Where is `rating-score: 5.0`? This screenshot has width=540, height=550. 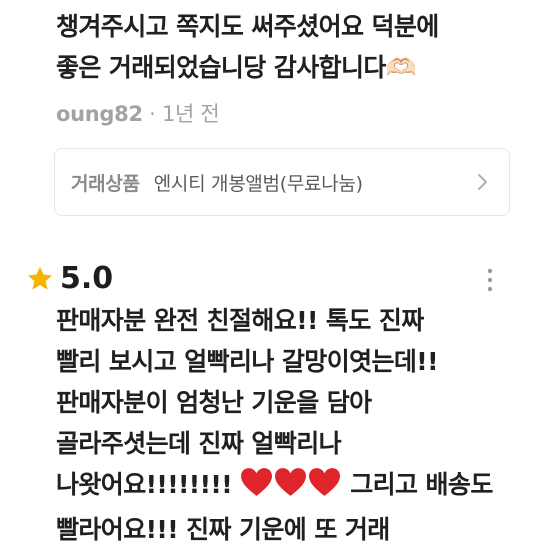 rating-score: 5.0 is located at coordinates (87, 278).